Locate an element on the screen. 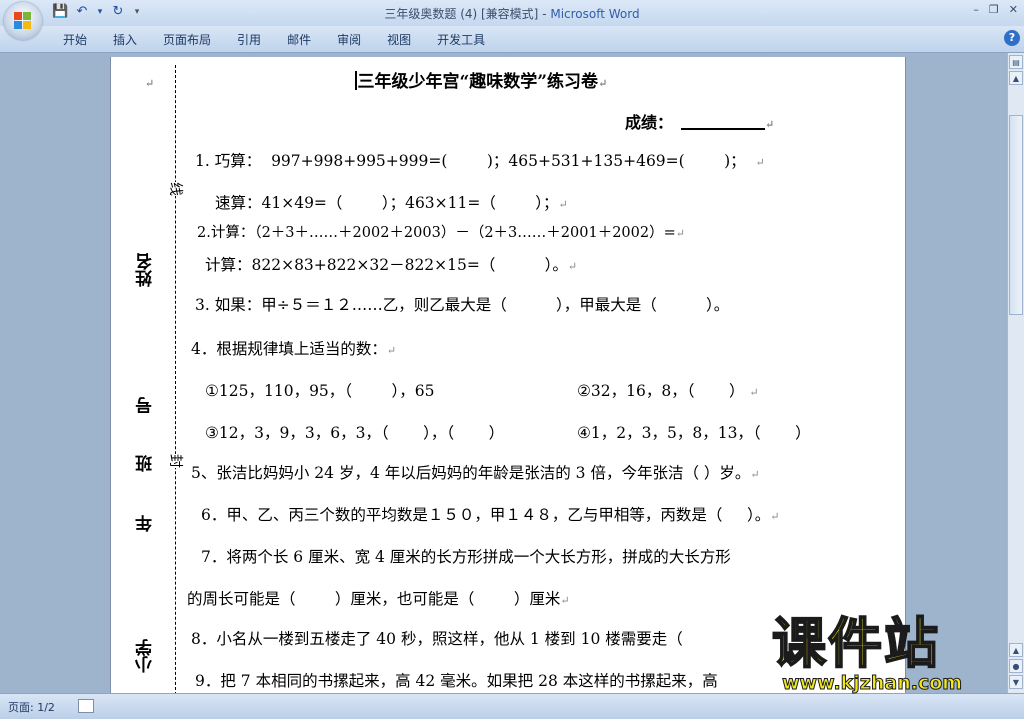  office-logo-icon is located at coordinates (23, 21).